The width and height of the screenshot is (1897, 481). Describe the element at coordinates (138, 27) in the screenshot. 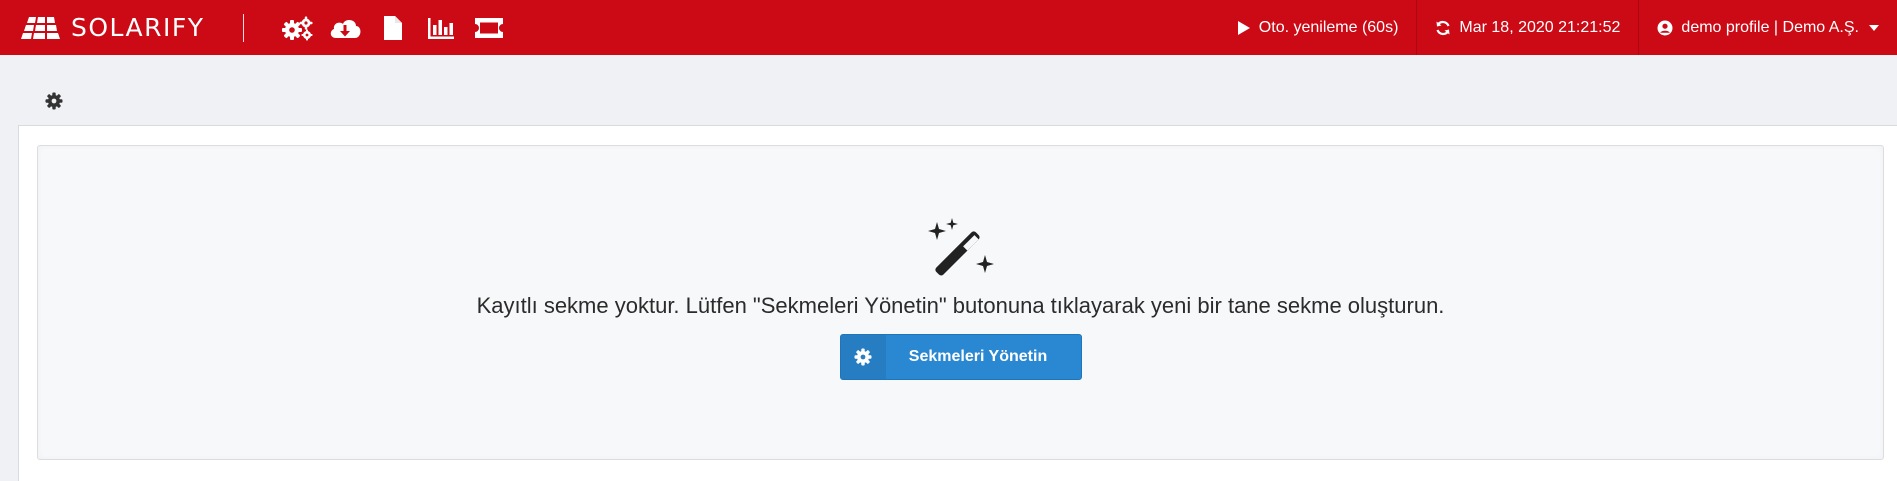

I see `brand-name: SOLARIFY` at that location.